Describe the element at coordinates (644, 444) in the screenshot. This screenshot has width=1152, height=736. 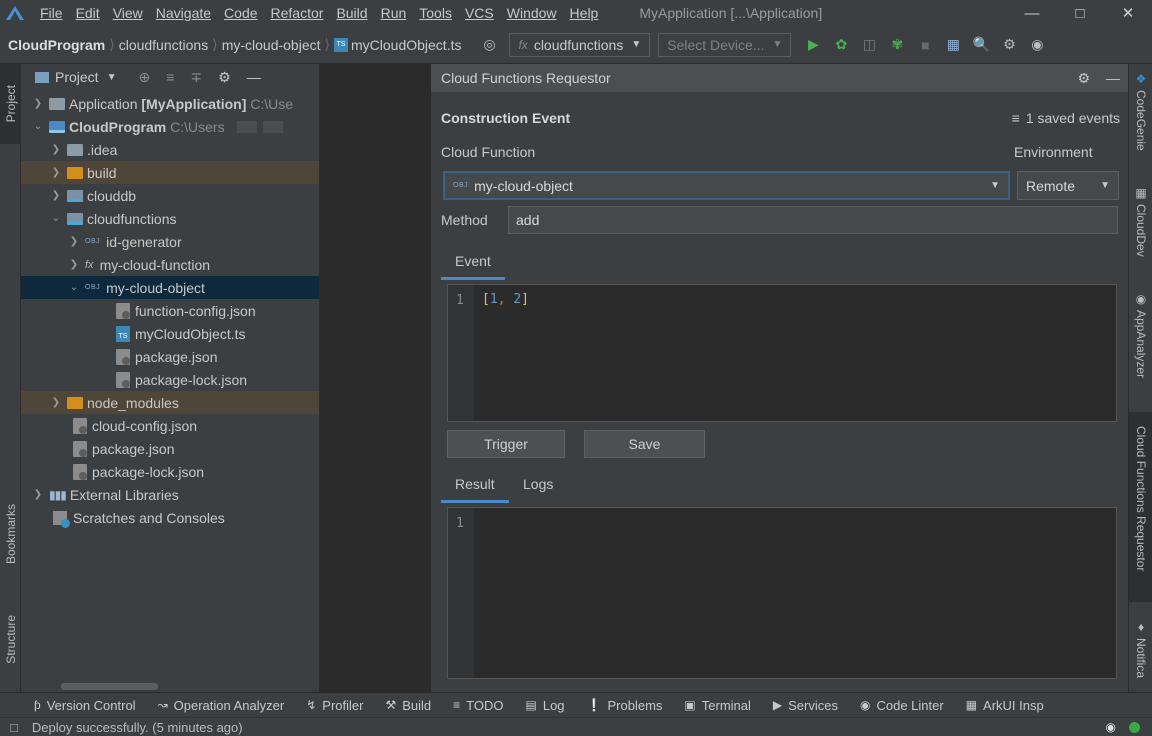
I see `save-button: Save` at that location.